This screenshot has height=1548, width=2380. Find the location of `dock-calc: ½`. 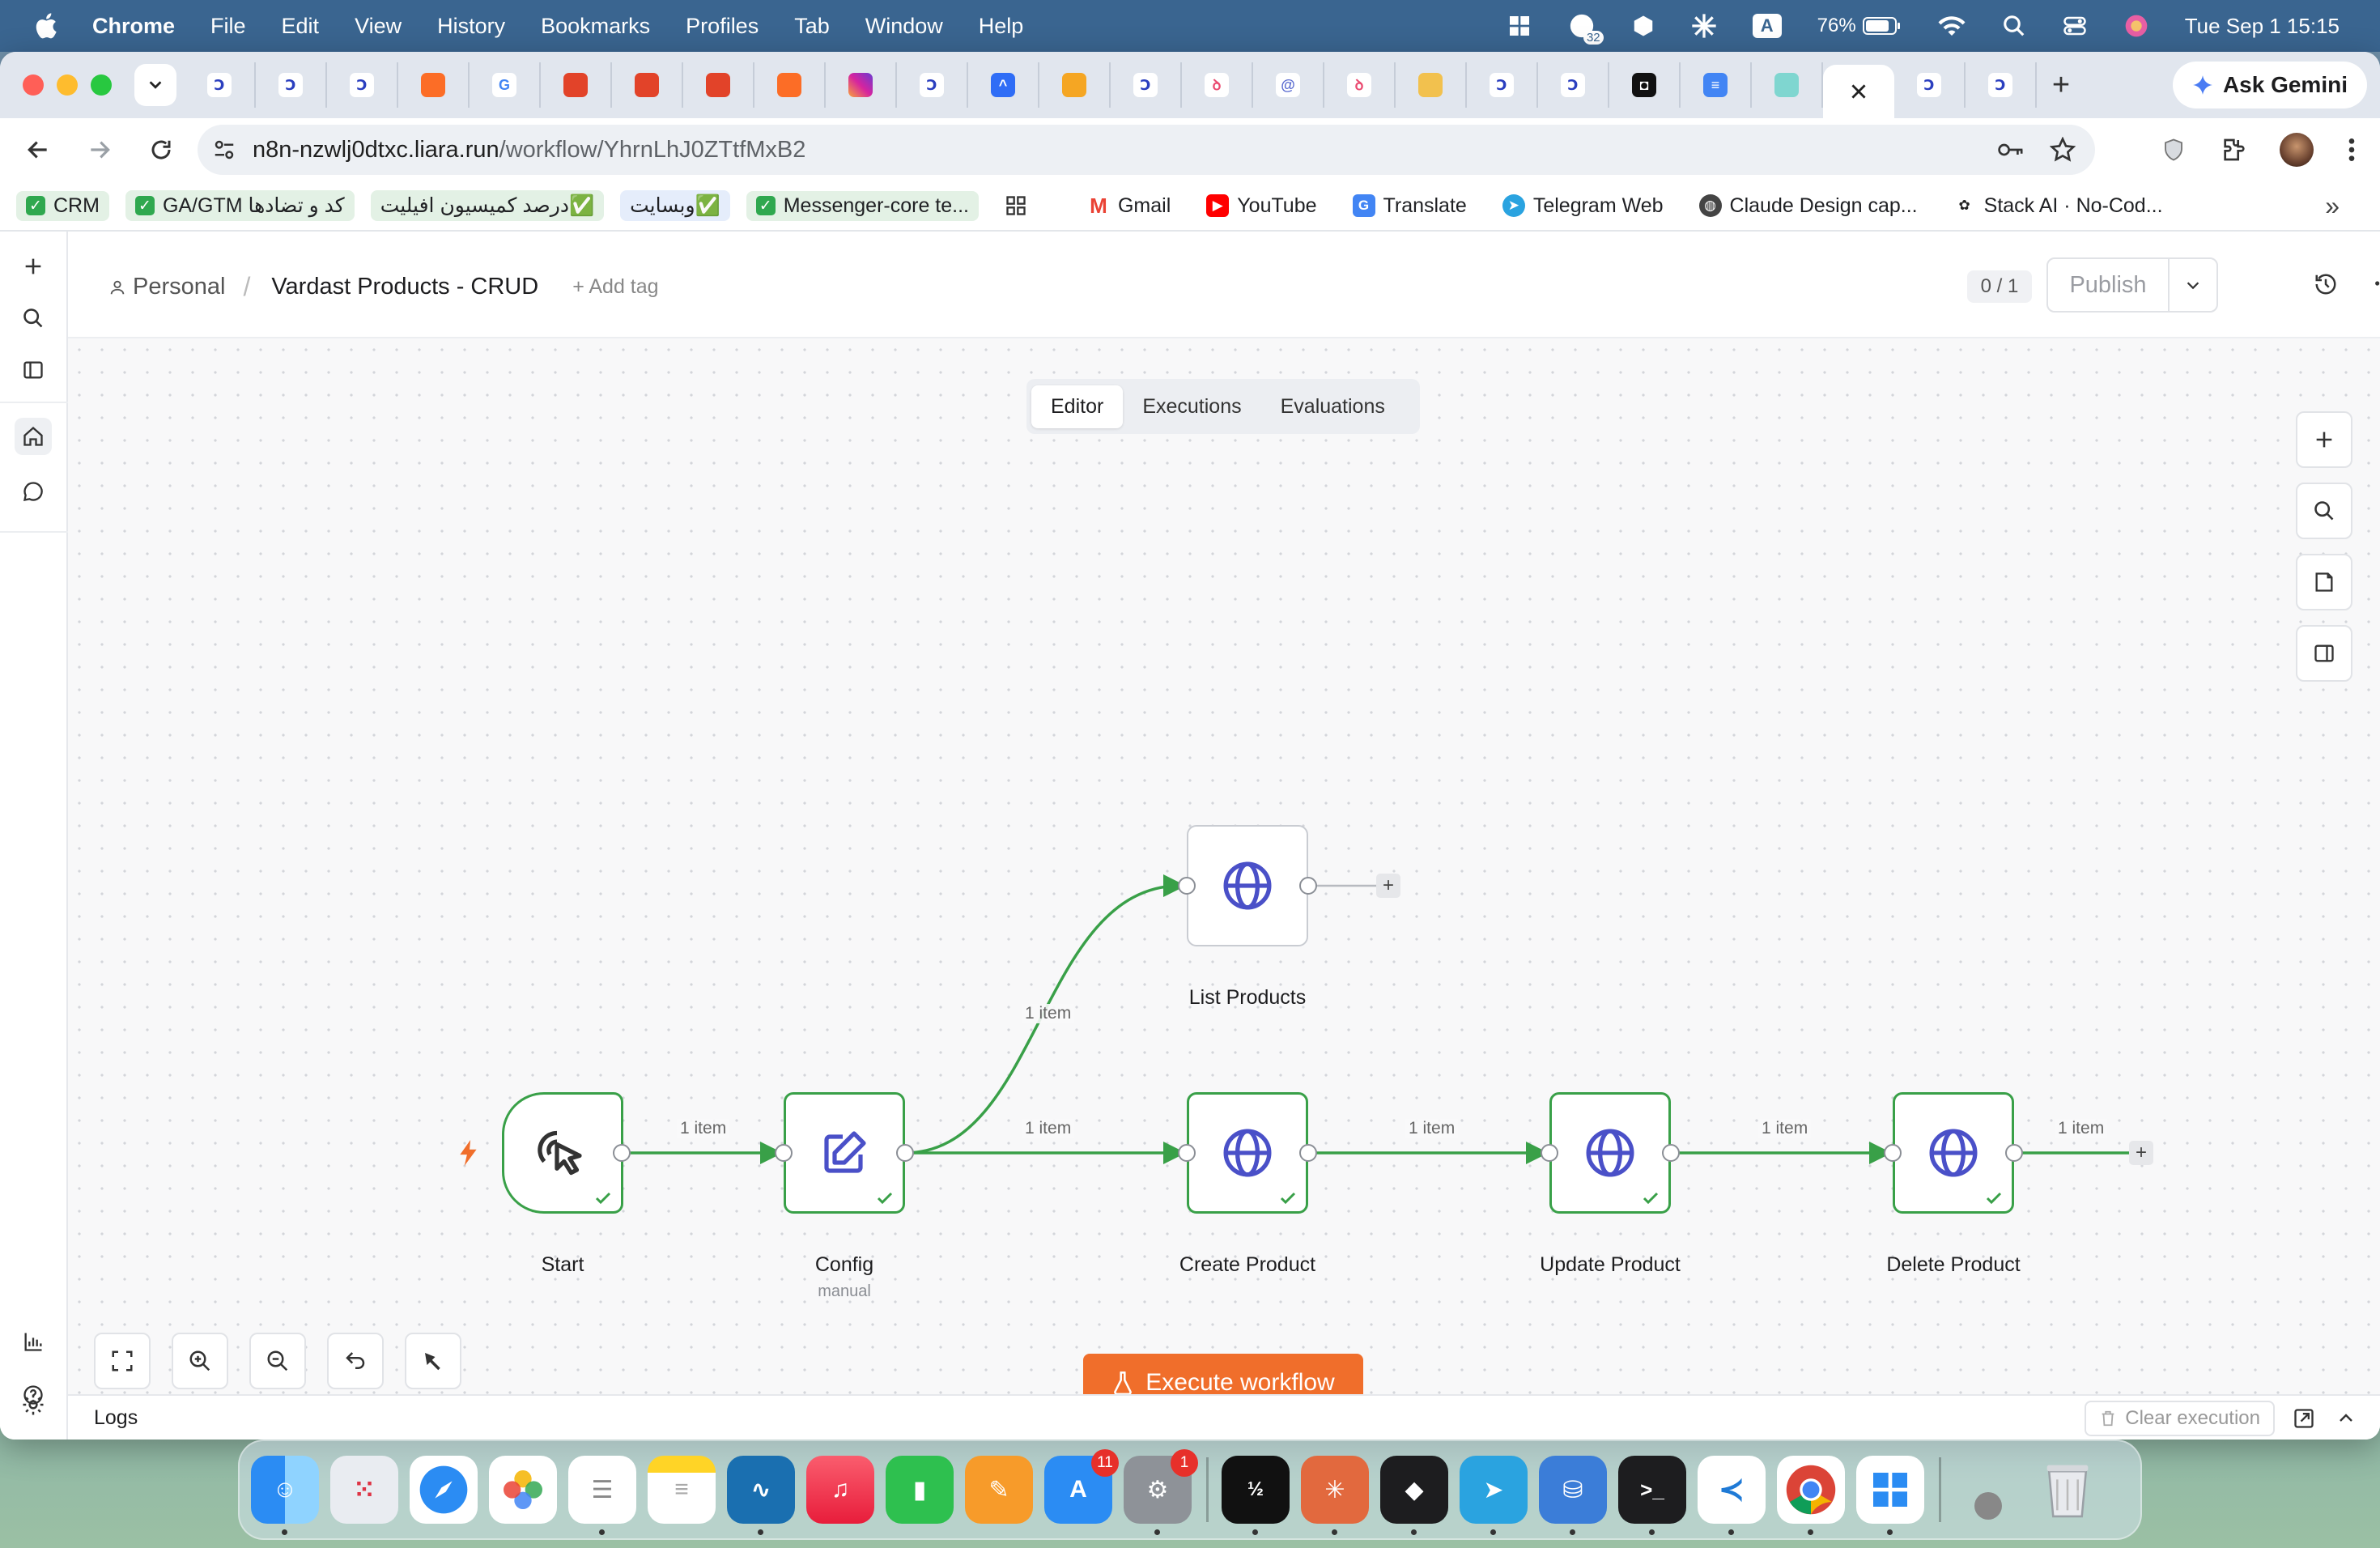

dock-calc: ½ is located at coordinates (1256, 1495).